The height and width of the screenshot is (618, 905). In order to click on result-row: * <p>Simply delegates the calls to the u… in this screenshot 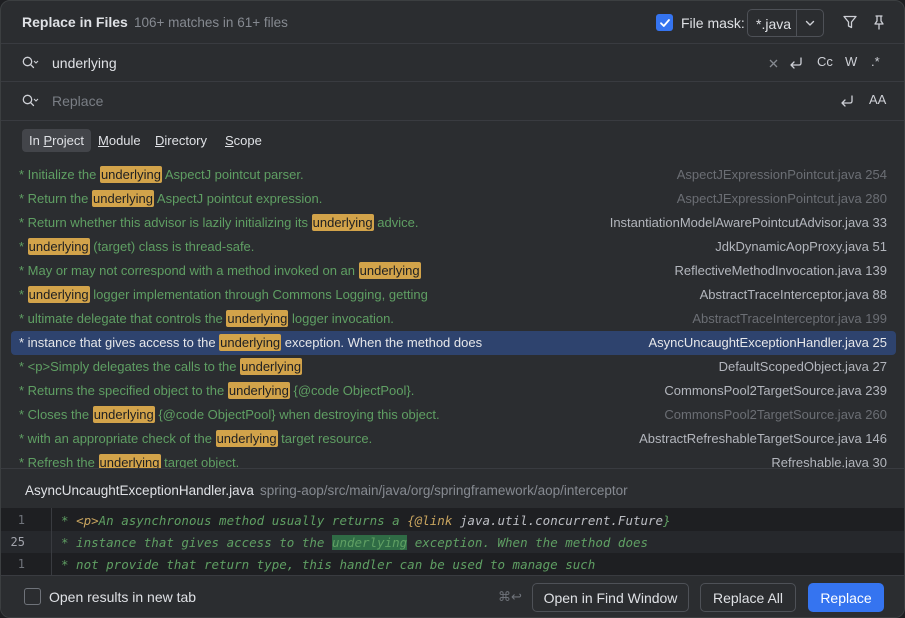, I will do `click(453, 367)`.